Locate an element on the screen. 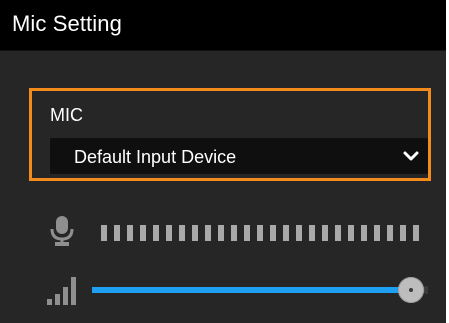 The width and height of the screenshot is (449, 323). volume-slider-end is located at coordinates (426, 290).